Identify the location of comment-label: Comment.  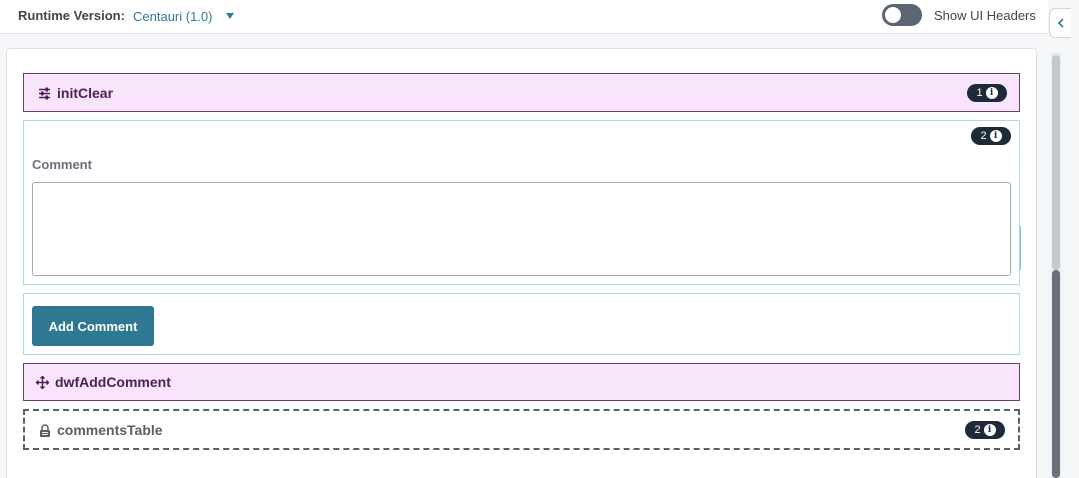
(62, 164).